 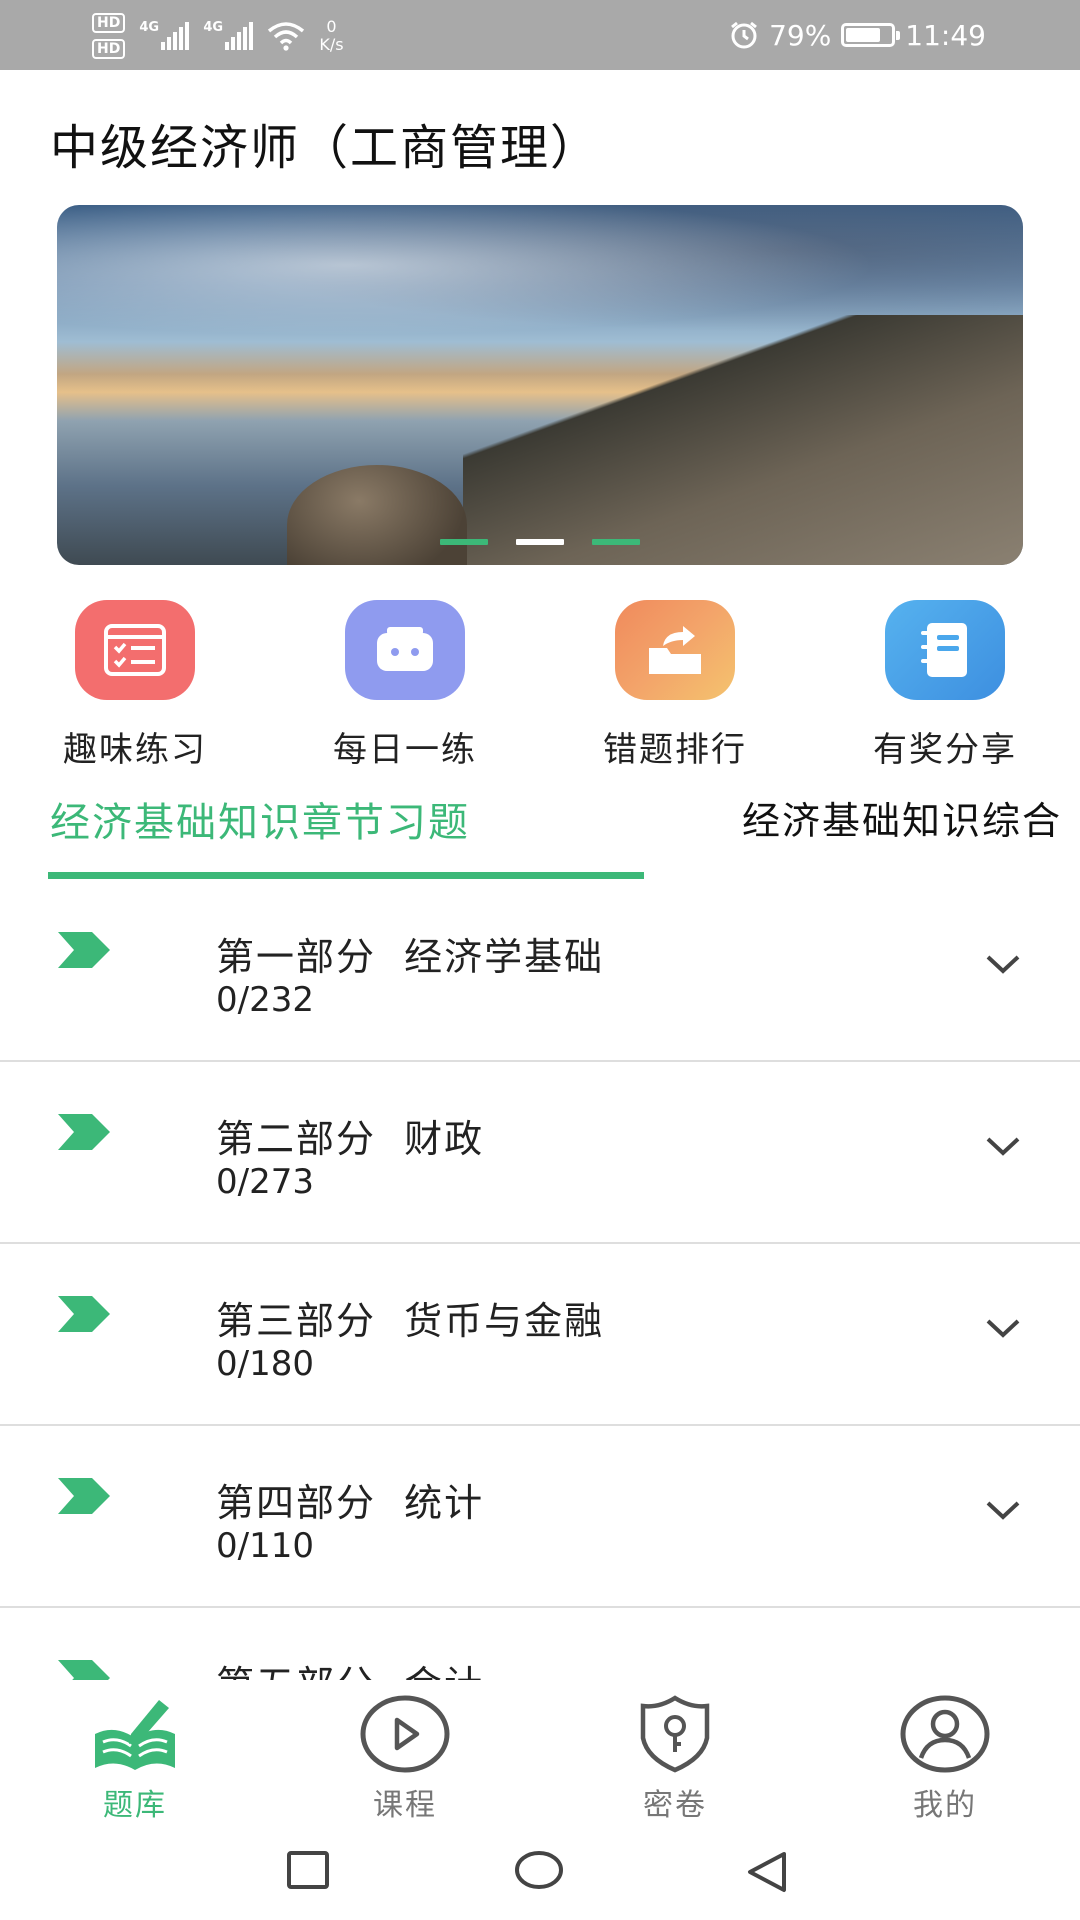 I want to click on banner-shore, so click(x=743, y=440).